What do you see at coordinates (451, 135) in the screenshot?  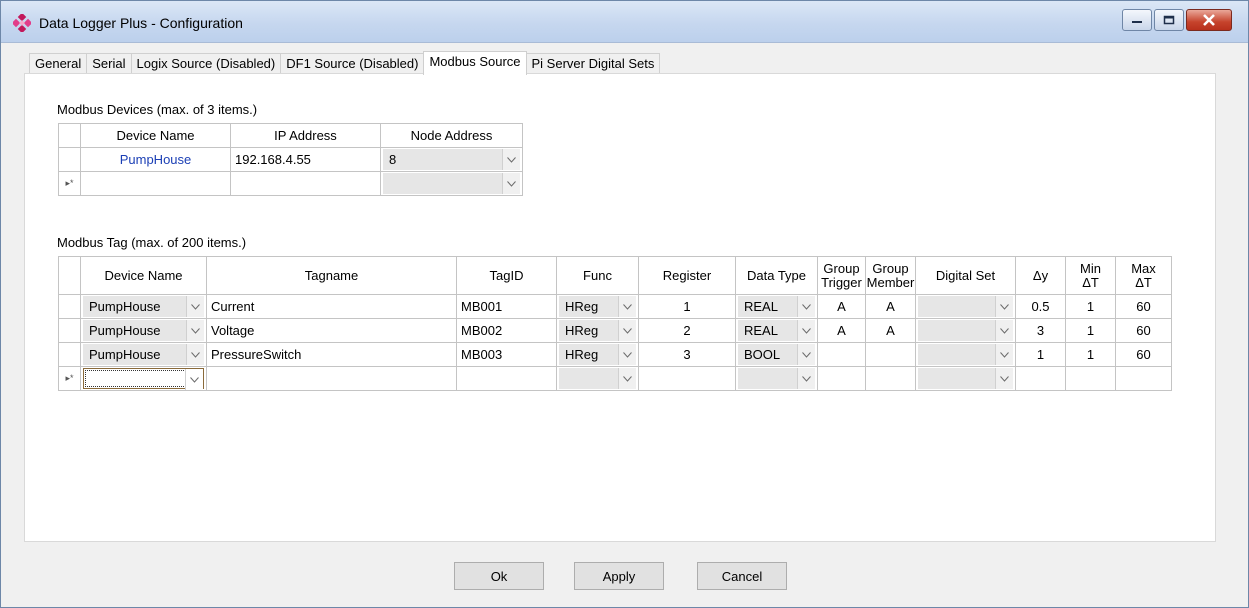 I see `column-header-node-address: Node Address` at bounding box center [451, 135].